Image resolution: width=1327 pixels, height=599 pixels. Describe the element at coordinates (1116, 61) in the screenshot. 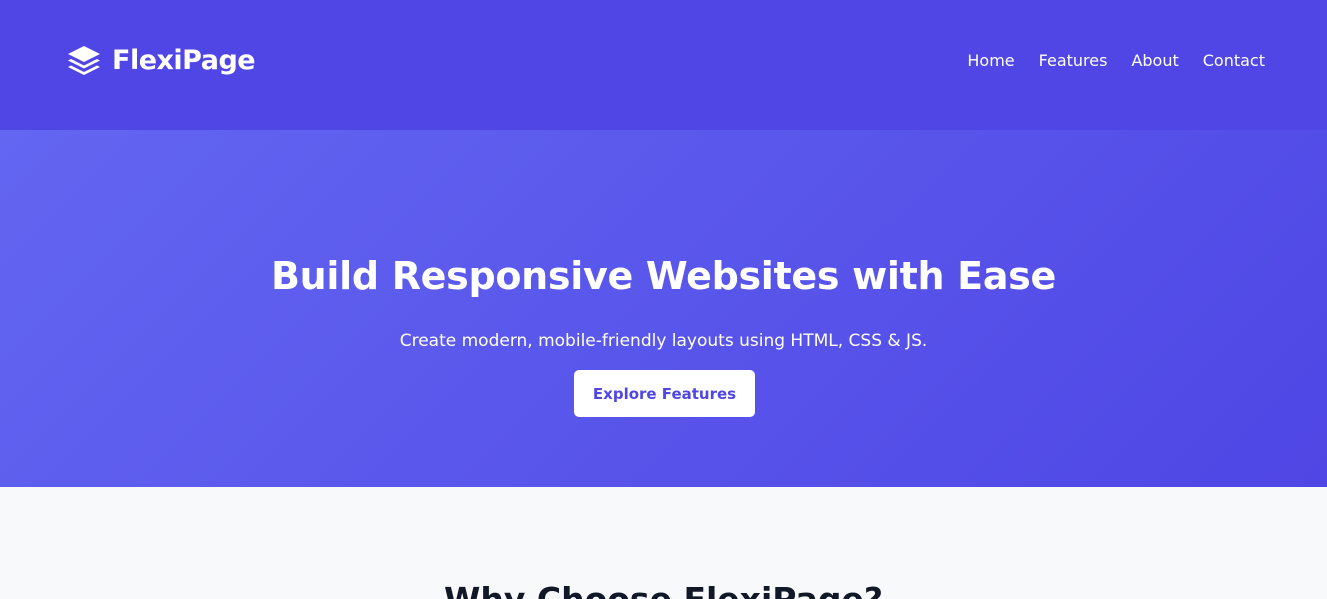

I see `main-nav: Home Features About Contact` at that location.